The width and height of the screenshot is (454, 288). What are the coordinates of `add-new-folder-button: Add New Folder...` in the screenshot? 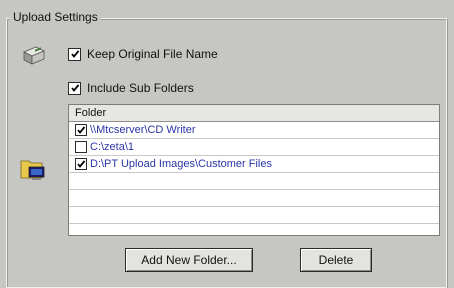 It's located at (189, 260).